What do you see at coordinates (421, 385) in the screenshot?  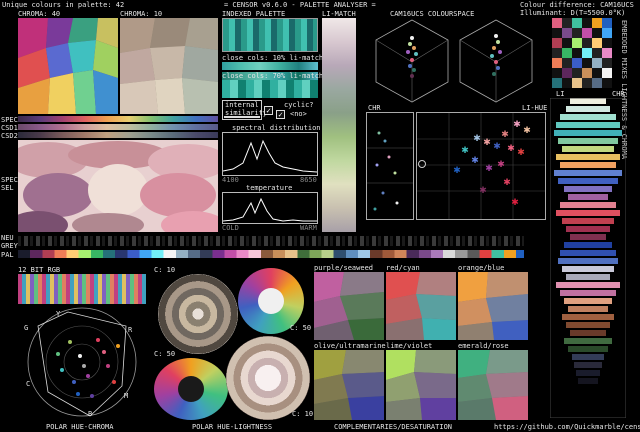 I see `comp-map-lime-violet` at bounding box center [421, 385].